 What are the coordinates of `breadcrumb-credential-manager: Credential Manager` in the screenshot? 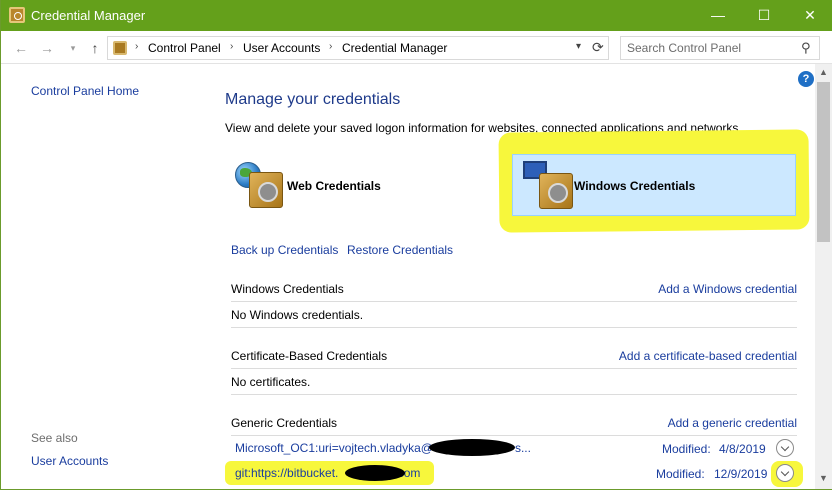 It's located at (394, 48).